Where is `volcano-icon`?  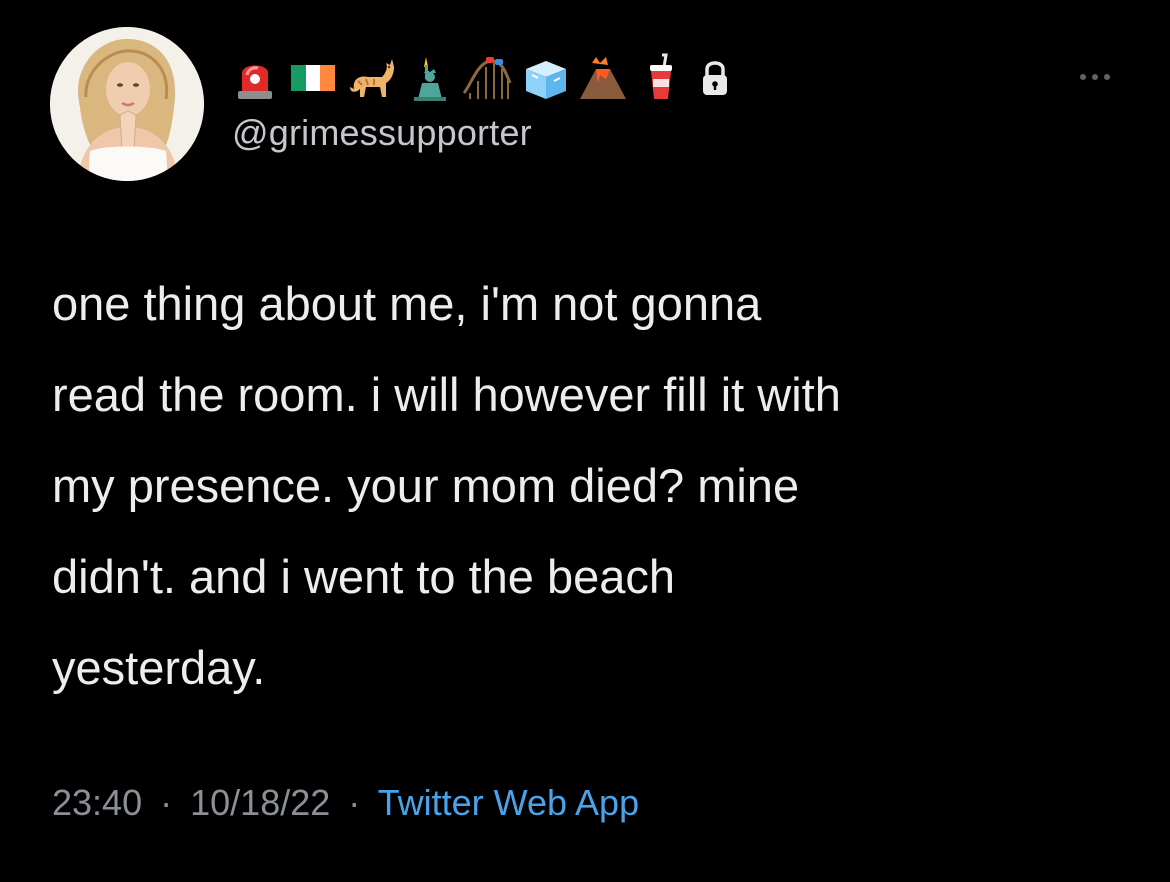 volcano-icon is located at coordinates (603, 78).